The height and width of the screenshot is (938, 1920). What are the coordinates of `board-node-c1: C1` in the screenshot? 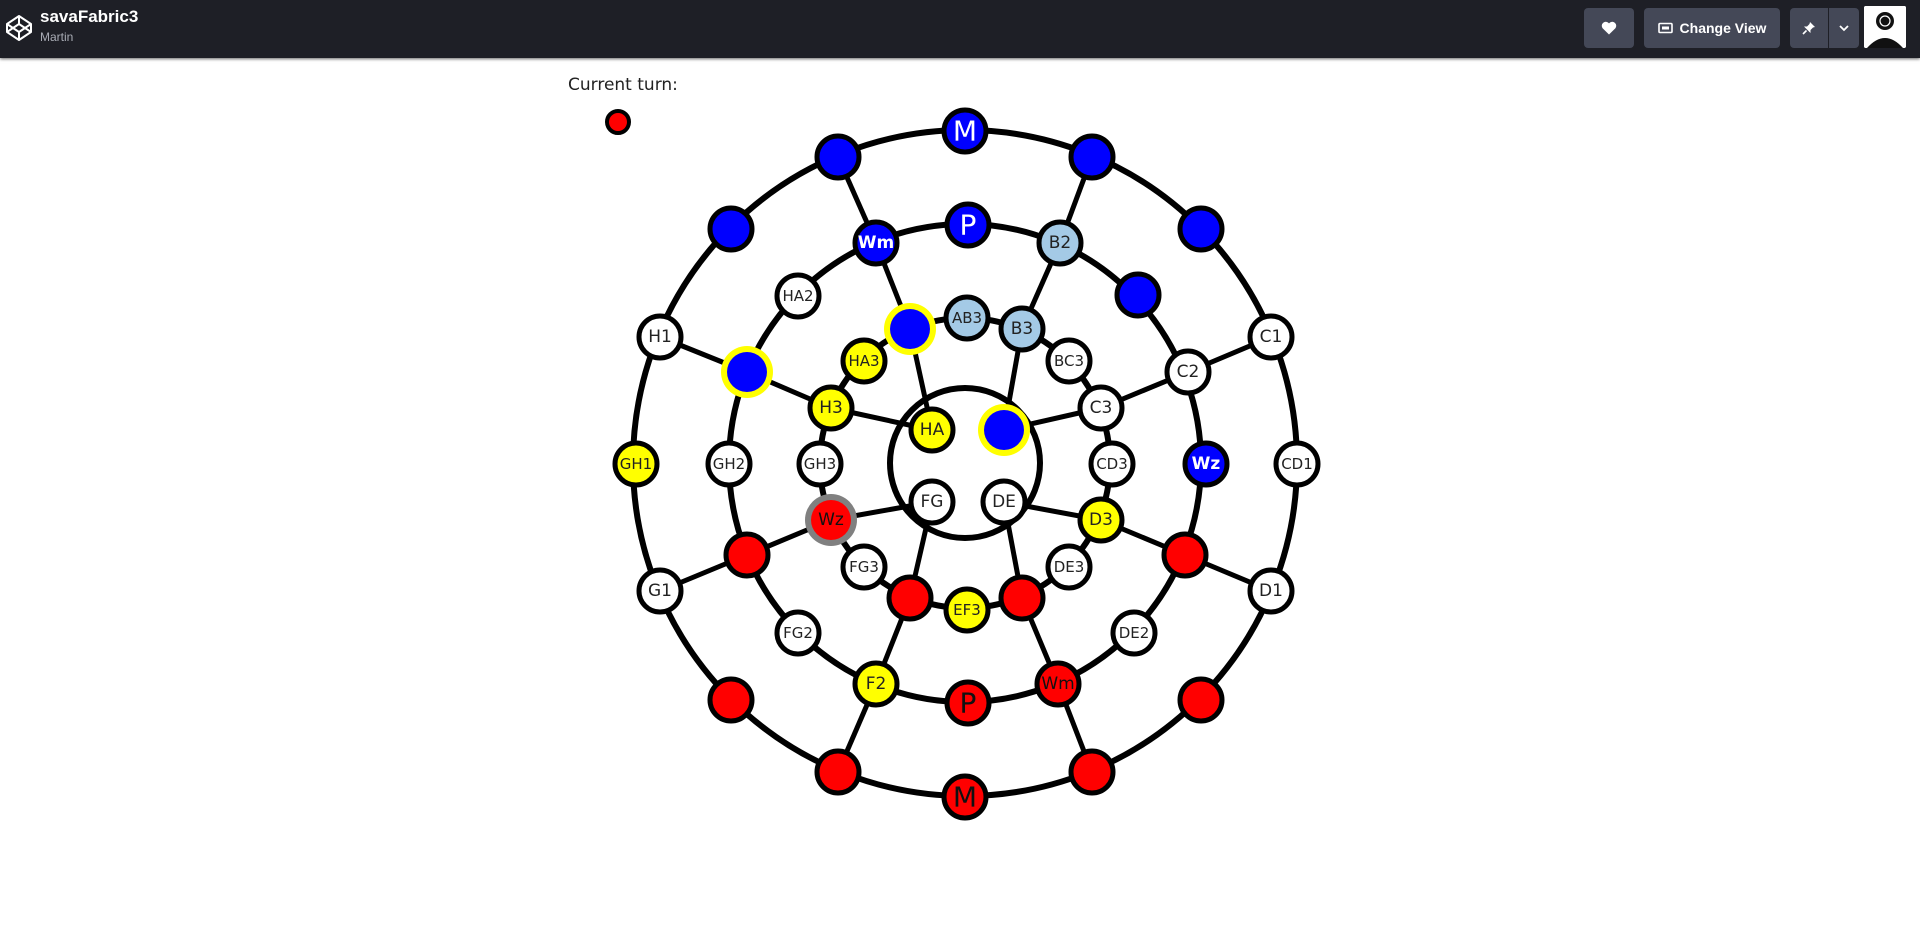 It's located at (1271, 337).